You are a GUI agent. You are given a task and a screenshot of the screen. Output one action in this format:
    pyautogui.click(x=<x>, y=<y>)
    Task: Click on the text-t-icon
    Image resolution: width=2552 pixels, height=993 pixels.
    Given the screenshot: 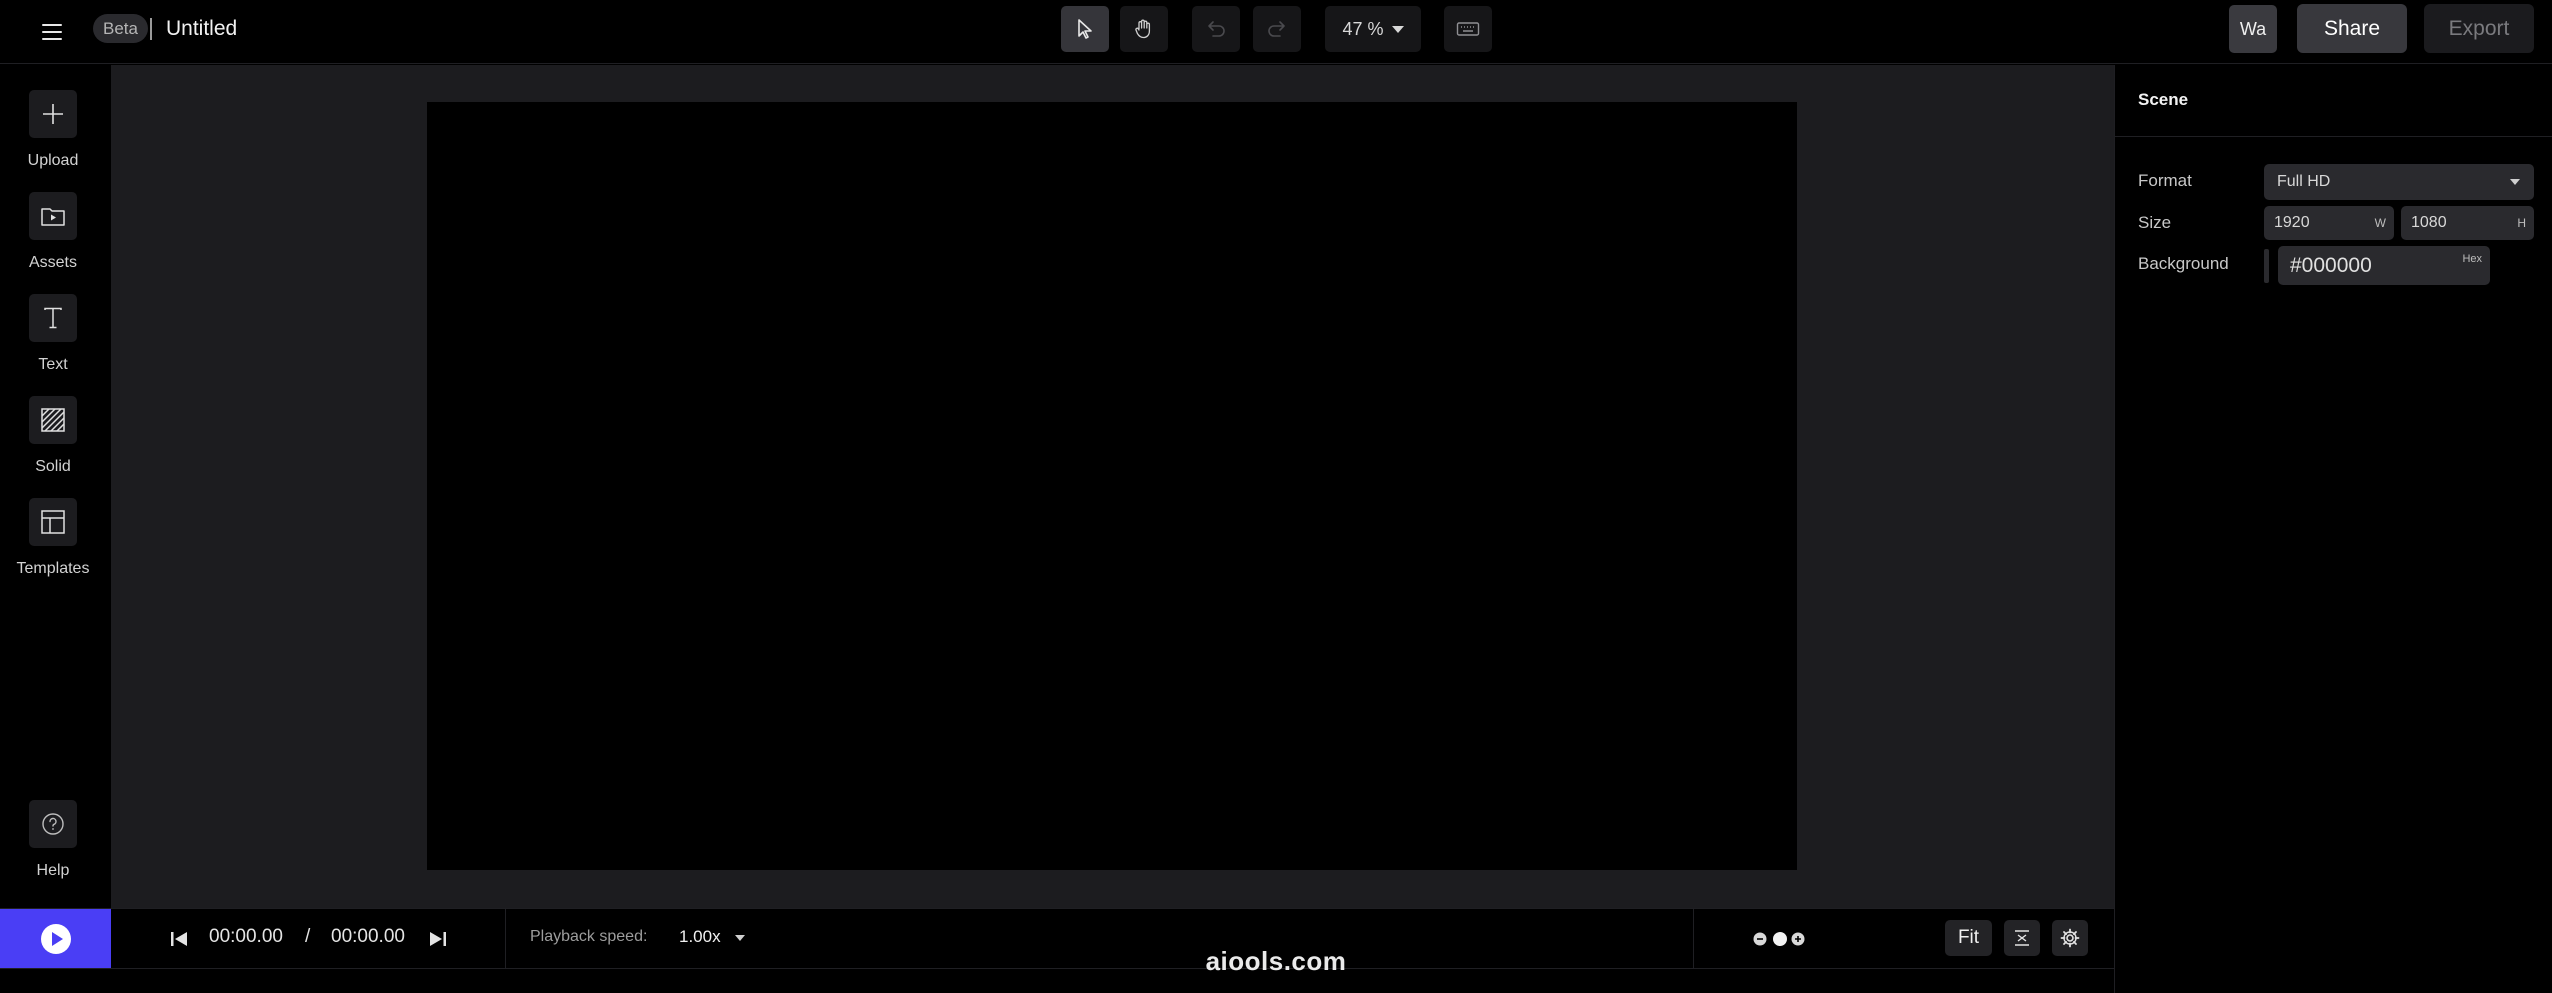 What is the action you would take?
    pyautogui.click(x=53, y=318)
    